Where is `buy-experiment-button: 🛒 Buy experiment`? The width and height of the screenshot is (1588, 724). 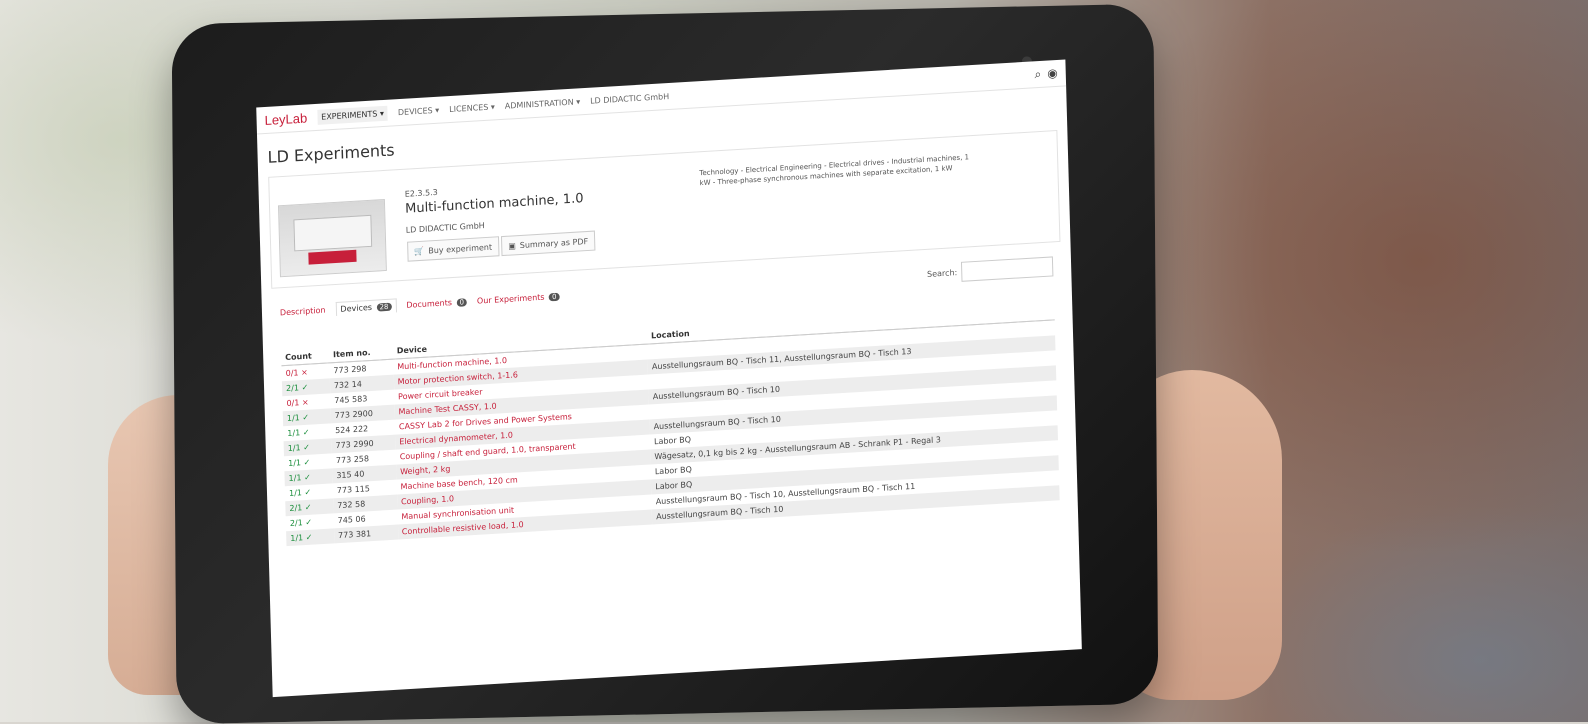 buy-experiment-button: 🛒 Buy experiment is located at coordinates (453, 249).